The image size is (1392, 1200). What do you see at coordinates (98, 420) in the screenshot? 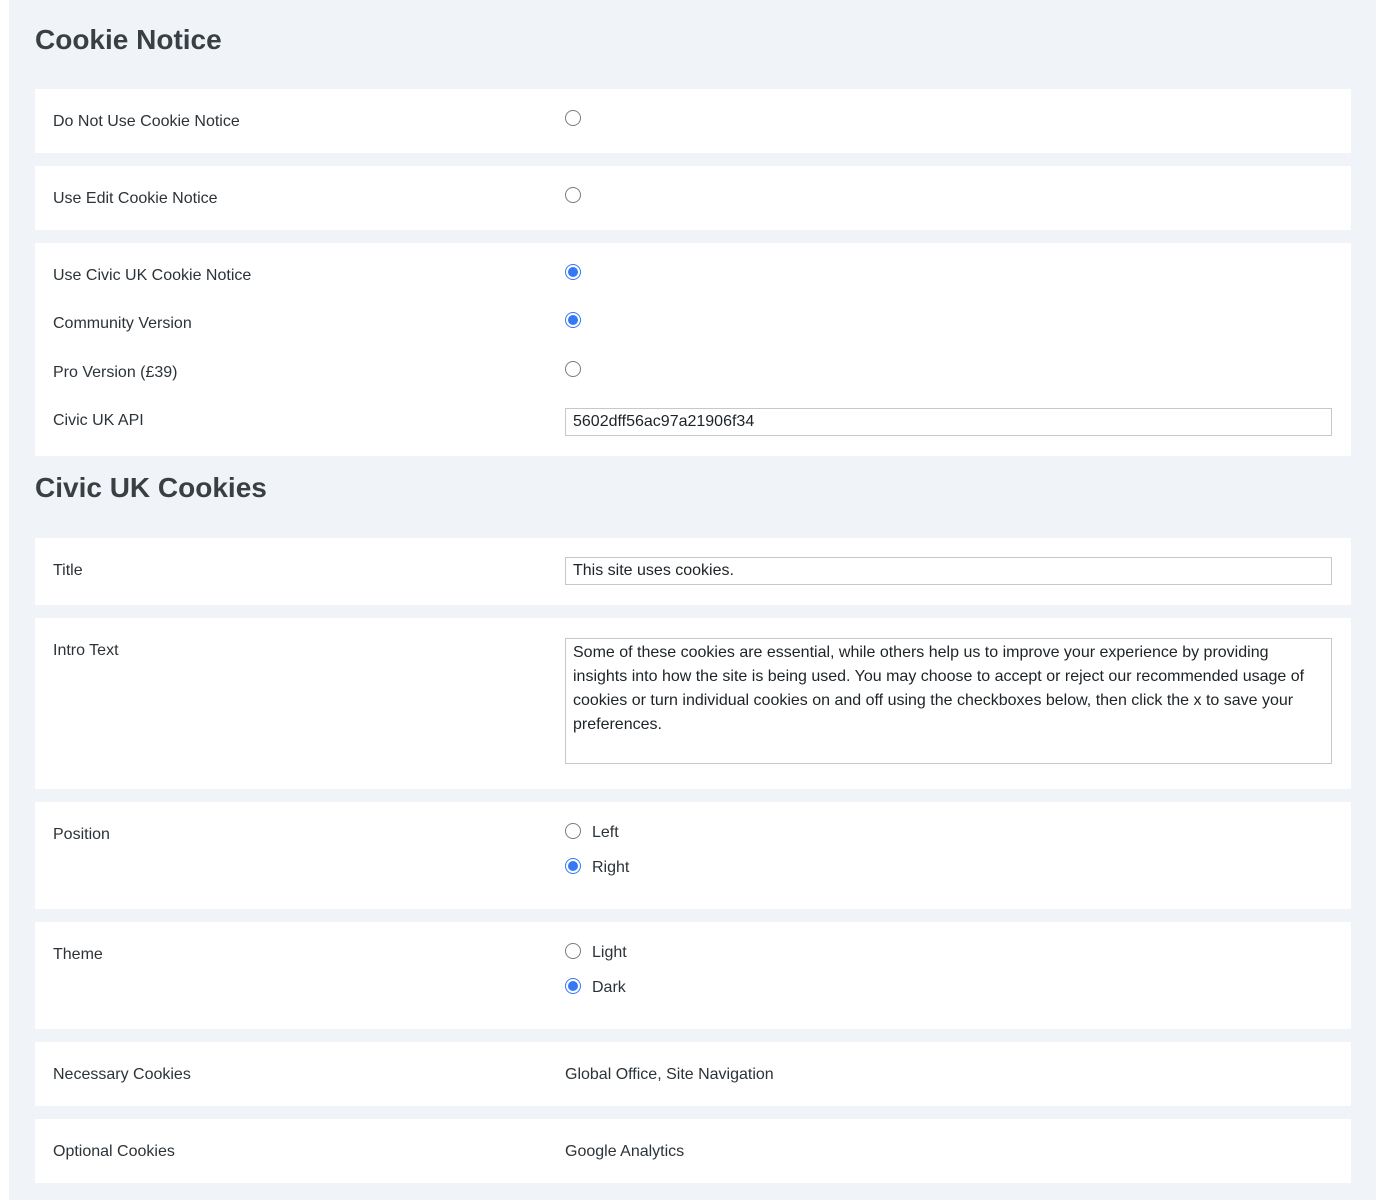
I see `civic-uk-api-label: Civic UK API` at bounding box center [98, 420].